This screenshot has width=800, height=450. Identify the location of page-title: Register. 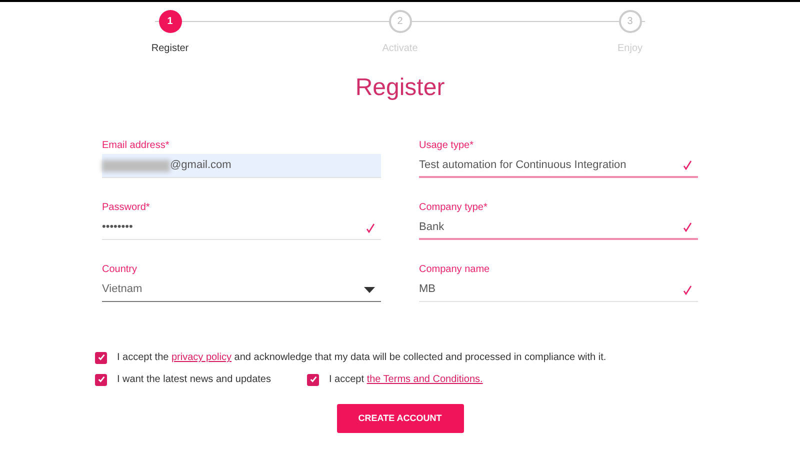
(400, 88).